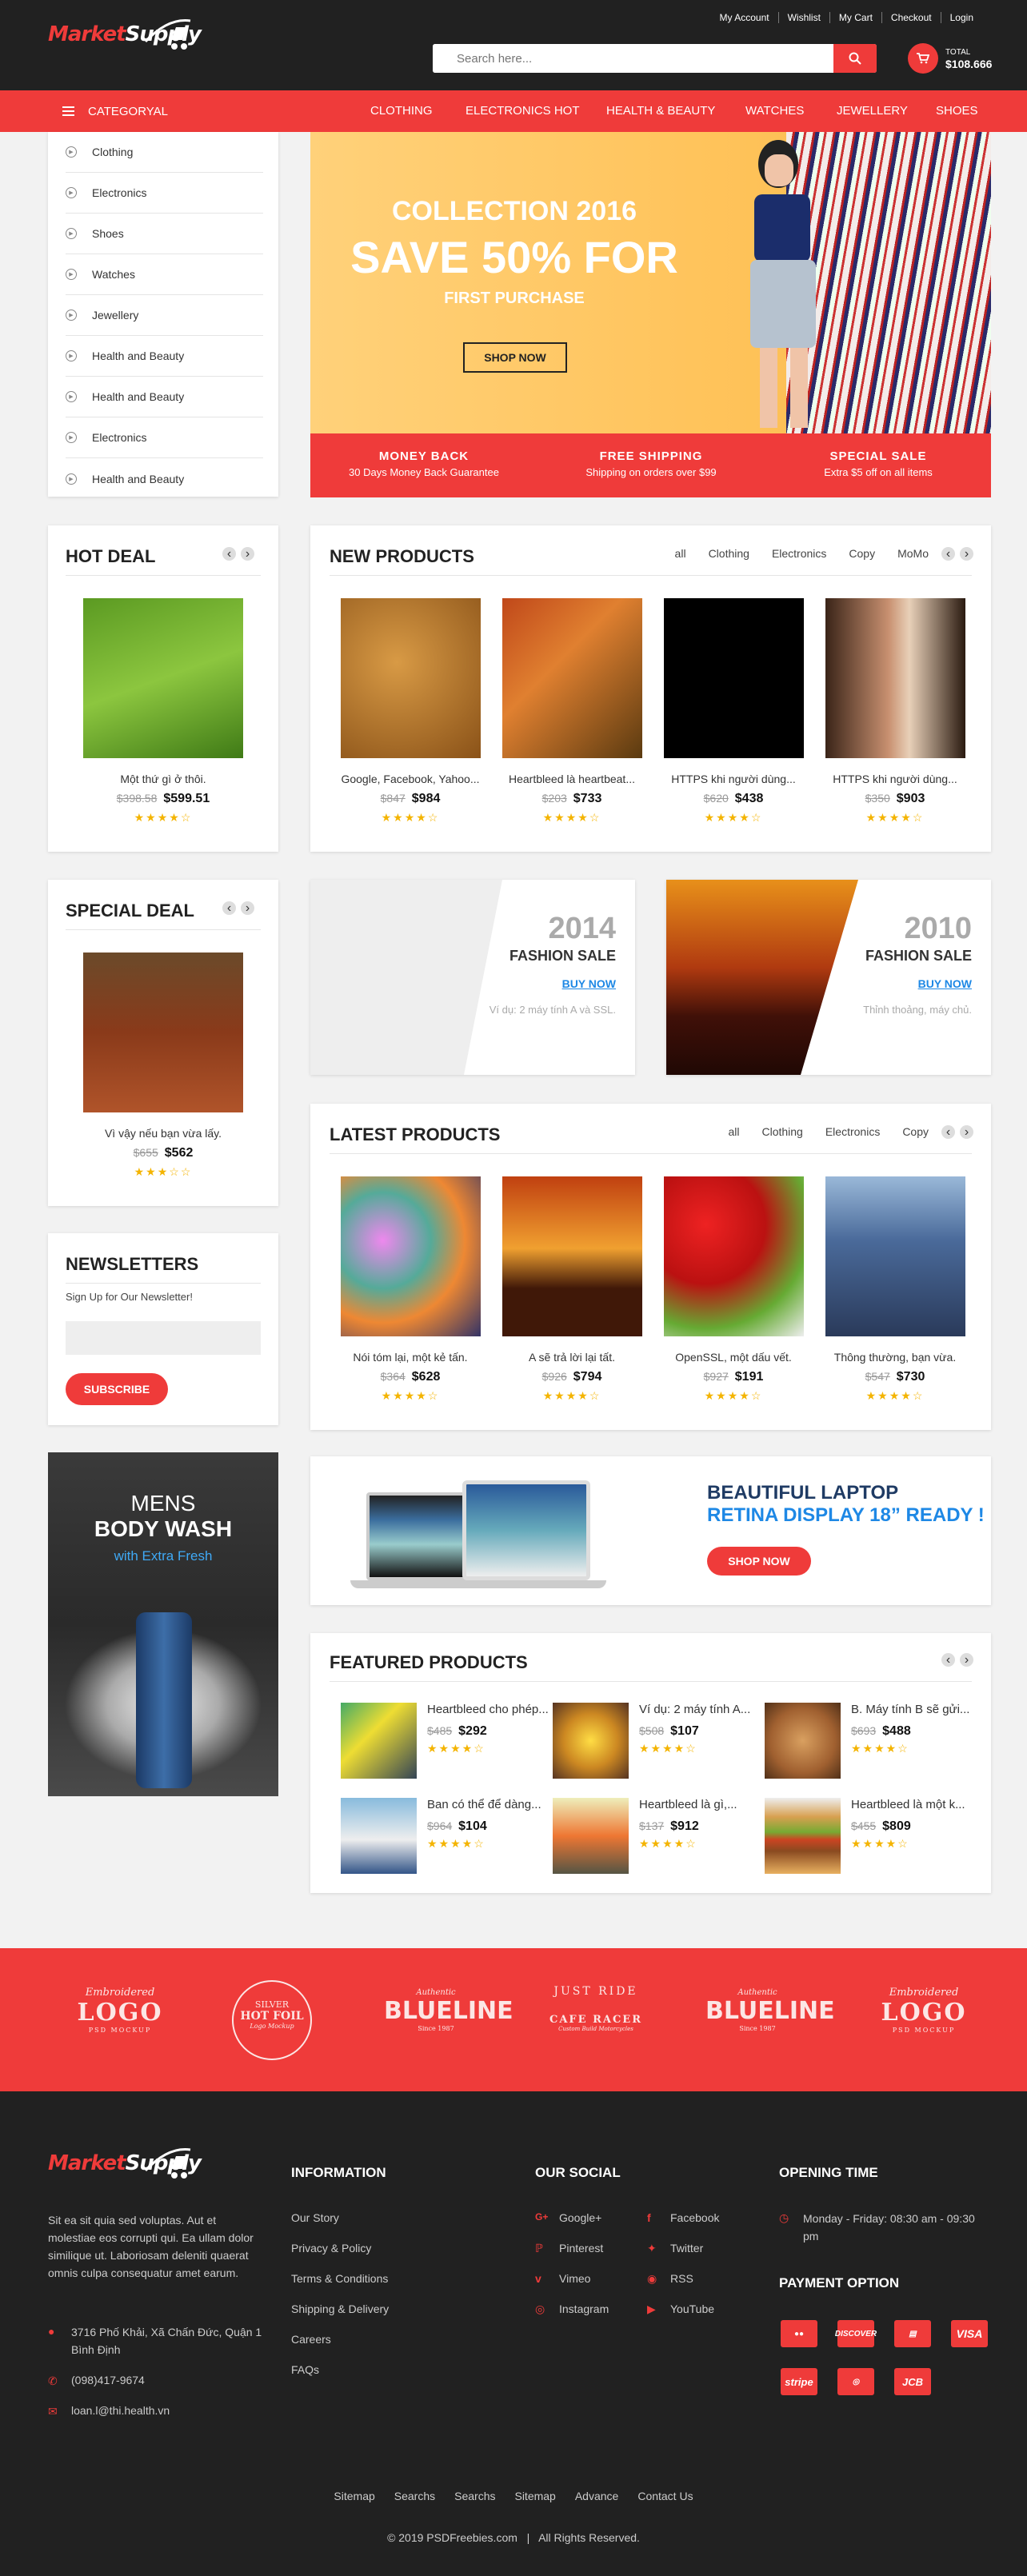 The image size is (1027, 2576). Describe the element at coordinates (523, 111) in the screenshot. I see `nav-electronics-hot: ELECTRONICS HOT` at that location.